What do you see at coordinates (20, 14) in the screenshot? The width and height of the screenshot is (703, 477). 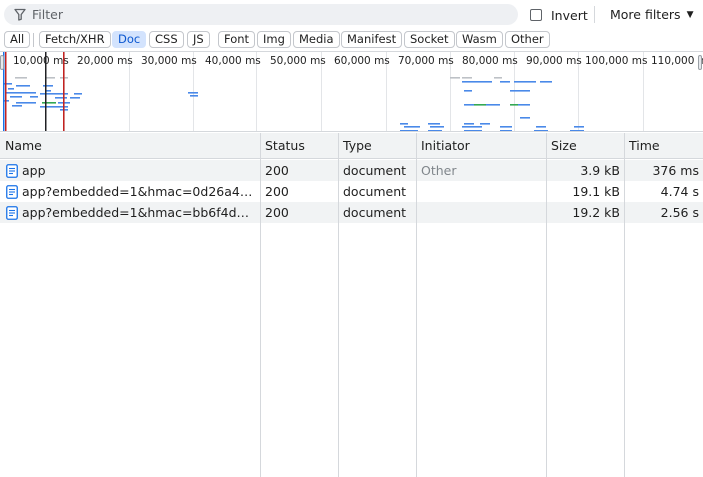 I see `filter-icon` at bounding box center [20, 14].